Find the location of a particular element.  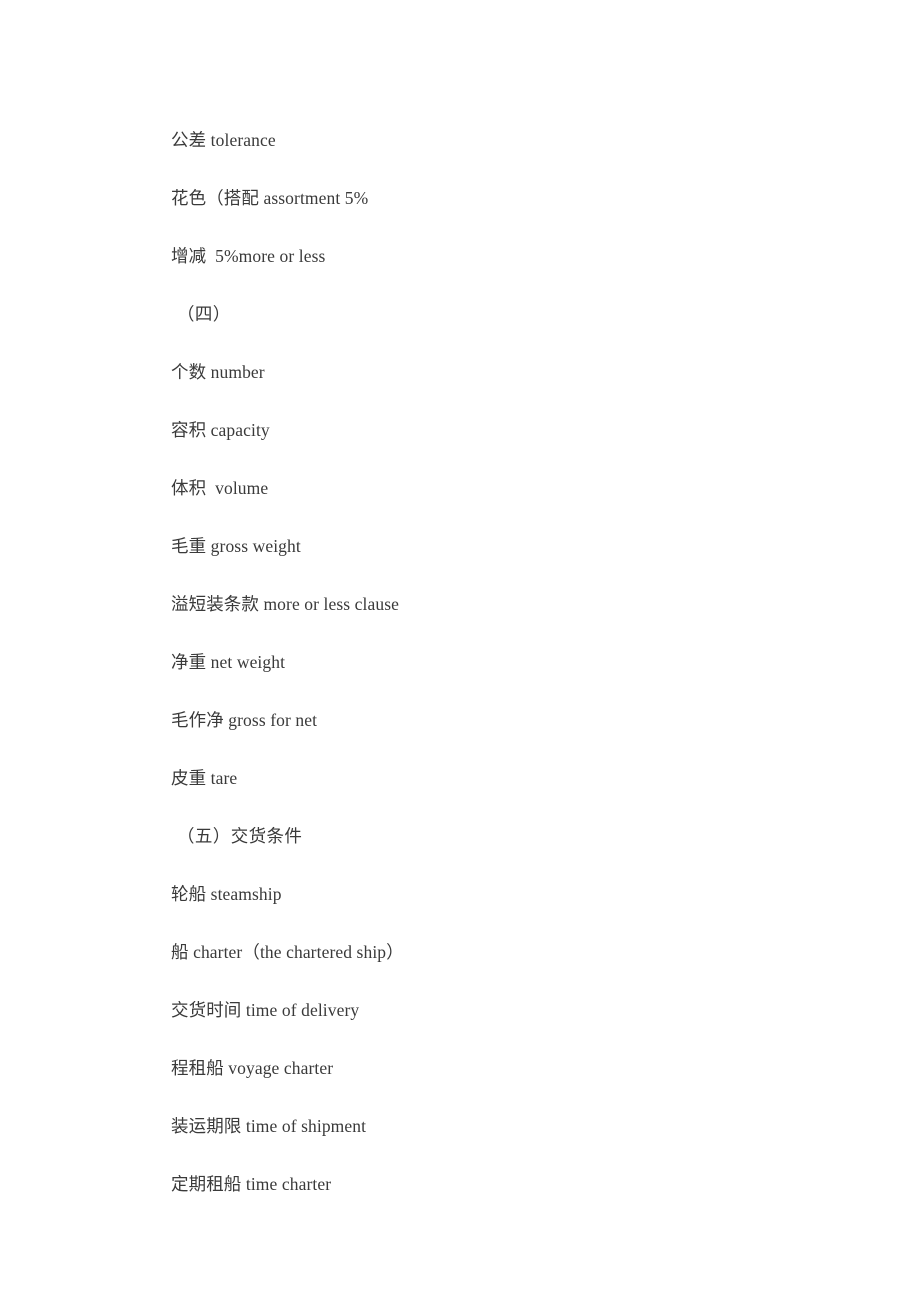

glossary-line: 净重 net weight is located at coordinates (228, 662).